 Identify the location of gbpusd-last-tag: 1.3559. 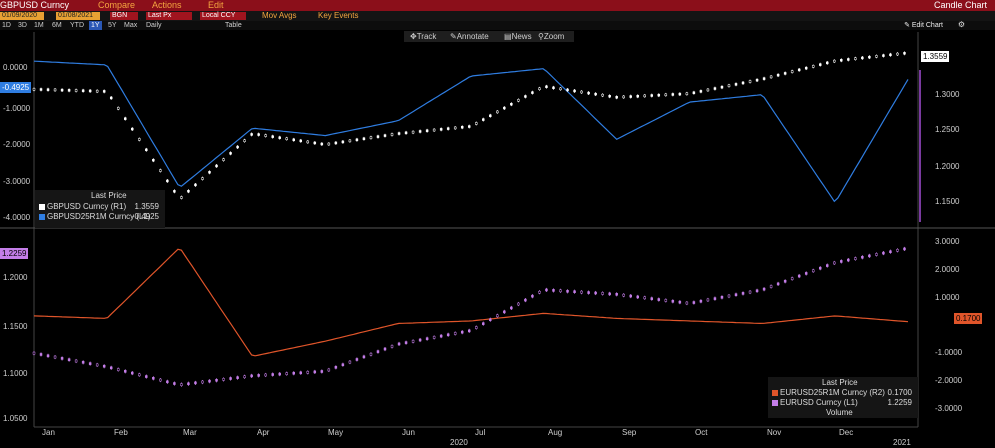
(935, 56).